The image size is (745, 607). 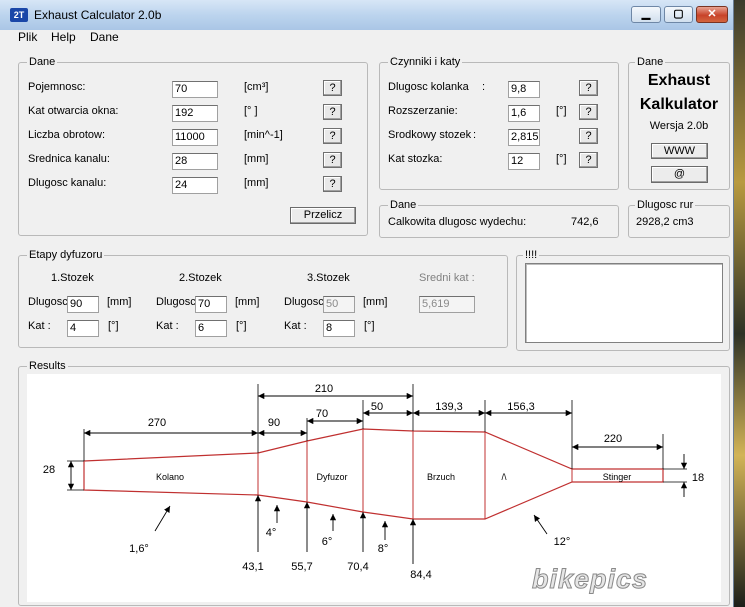 What do you see at coordinates (679, 126) in the screenshot?
I see `about-version: Wersja 2.0b` at bounding box center [679, 126].